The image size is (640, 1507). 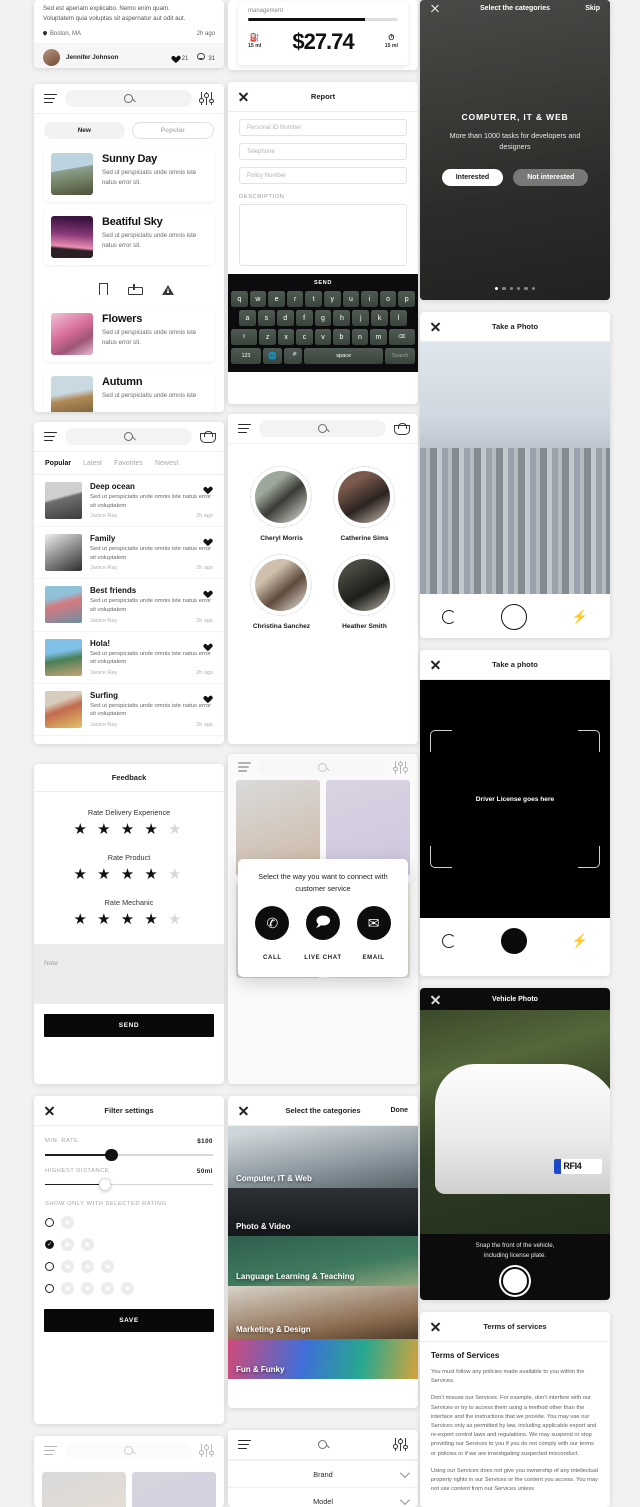 What do you see at coordinates (272, 356) in the screenshot?
I see `globe-key: 🌐` at bounding box center [272, 356].